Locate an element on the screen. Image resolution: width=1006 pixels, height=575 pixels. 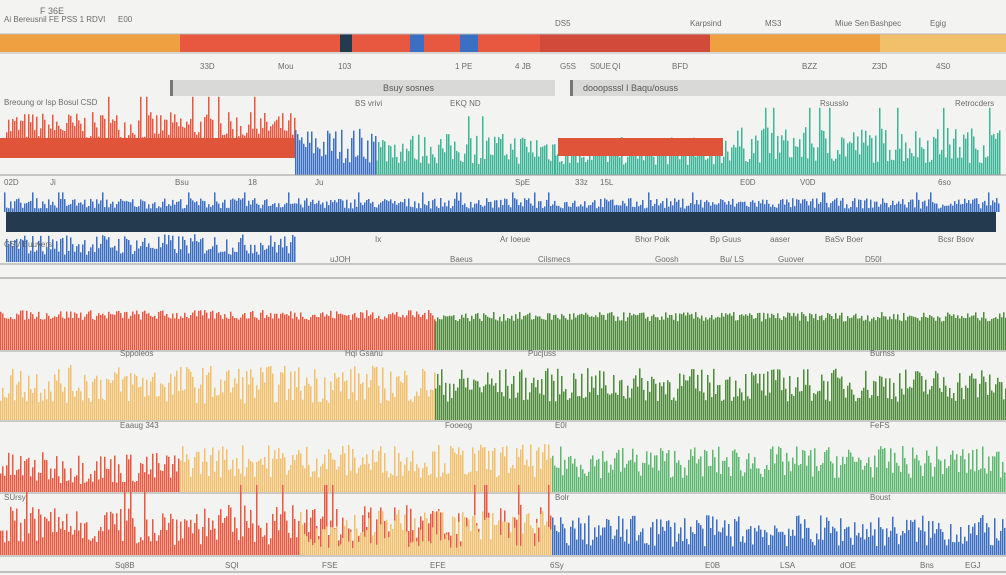
axis-tick: G5S is located at coordinates (568, 66).